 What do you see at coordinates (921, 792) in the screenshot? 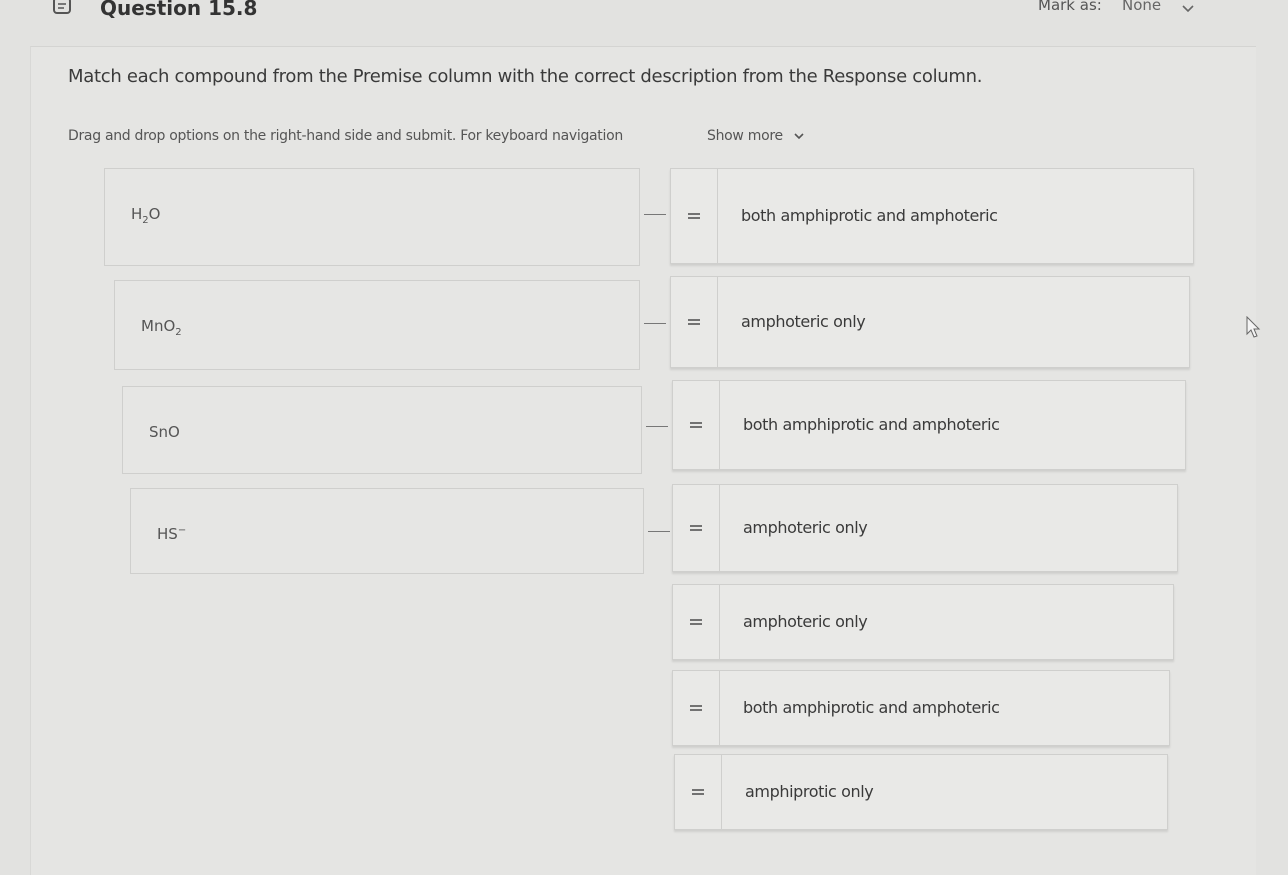
I see `response-option: amphiprotic only` at bounding box center [921, 792].